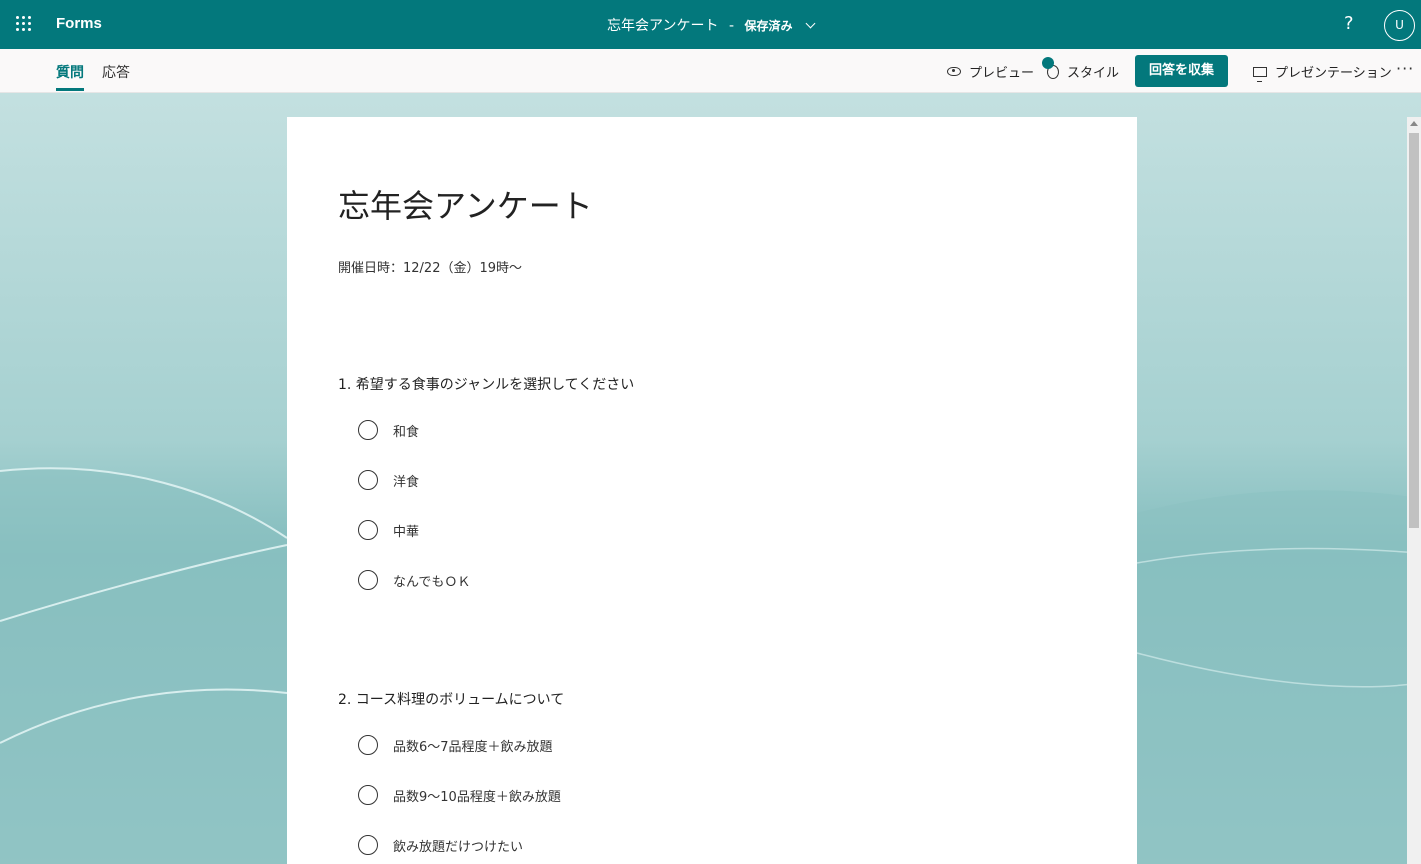 The width and height of the screenshot is (1421, 864). I want to click on question-2-option: 品数9～10品程度＋飲み放題, so click(459, 795).